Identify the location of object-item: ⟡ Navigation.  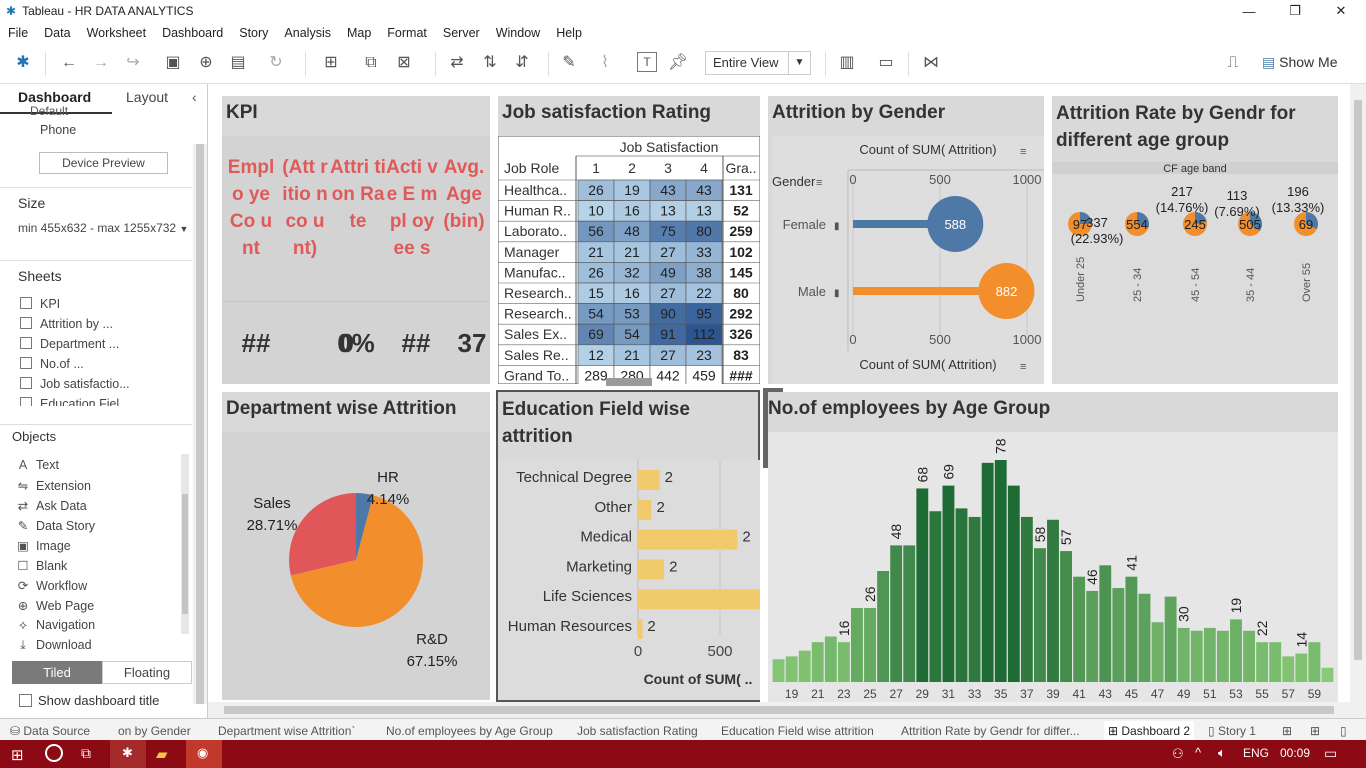
(55, 625).